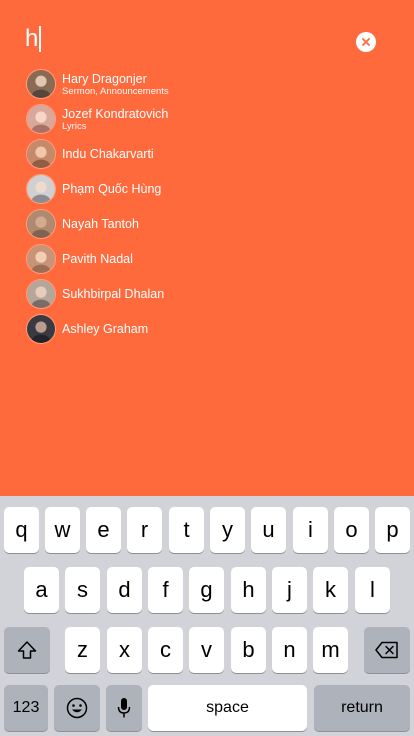  Describe the element at coordinates (268, 530) in the screenshot. I see `key-u: u` at that location.